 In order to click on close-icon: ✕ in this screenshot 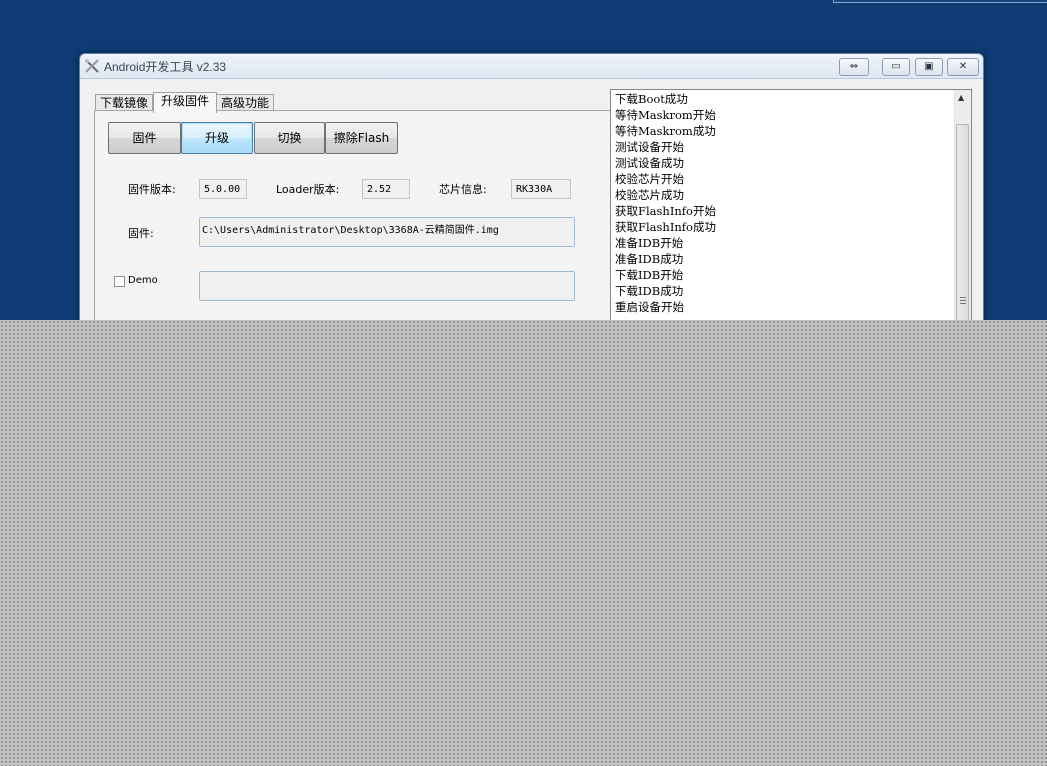, I will do `click(963, 66)`.